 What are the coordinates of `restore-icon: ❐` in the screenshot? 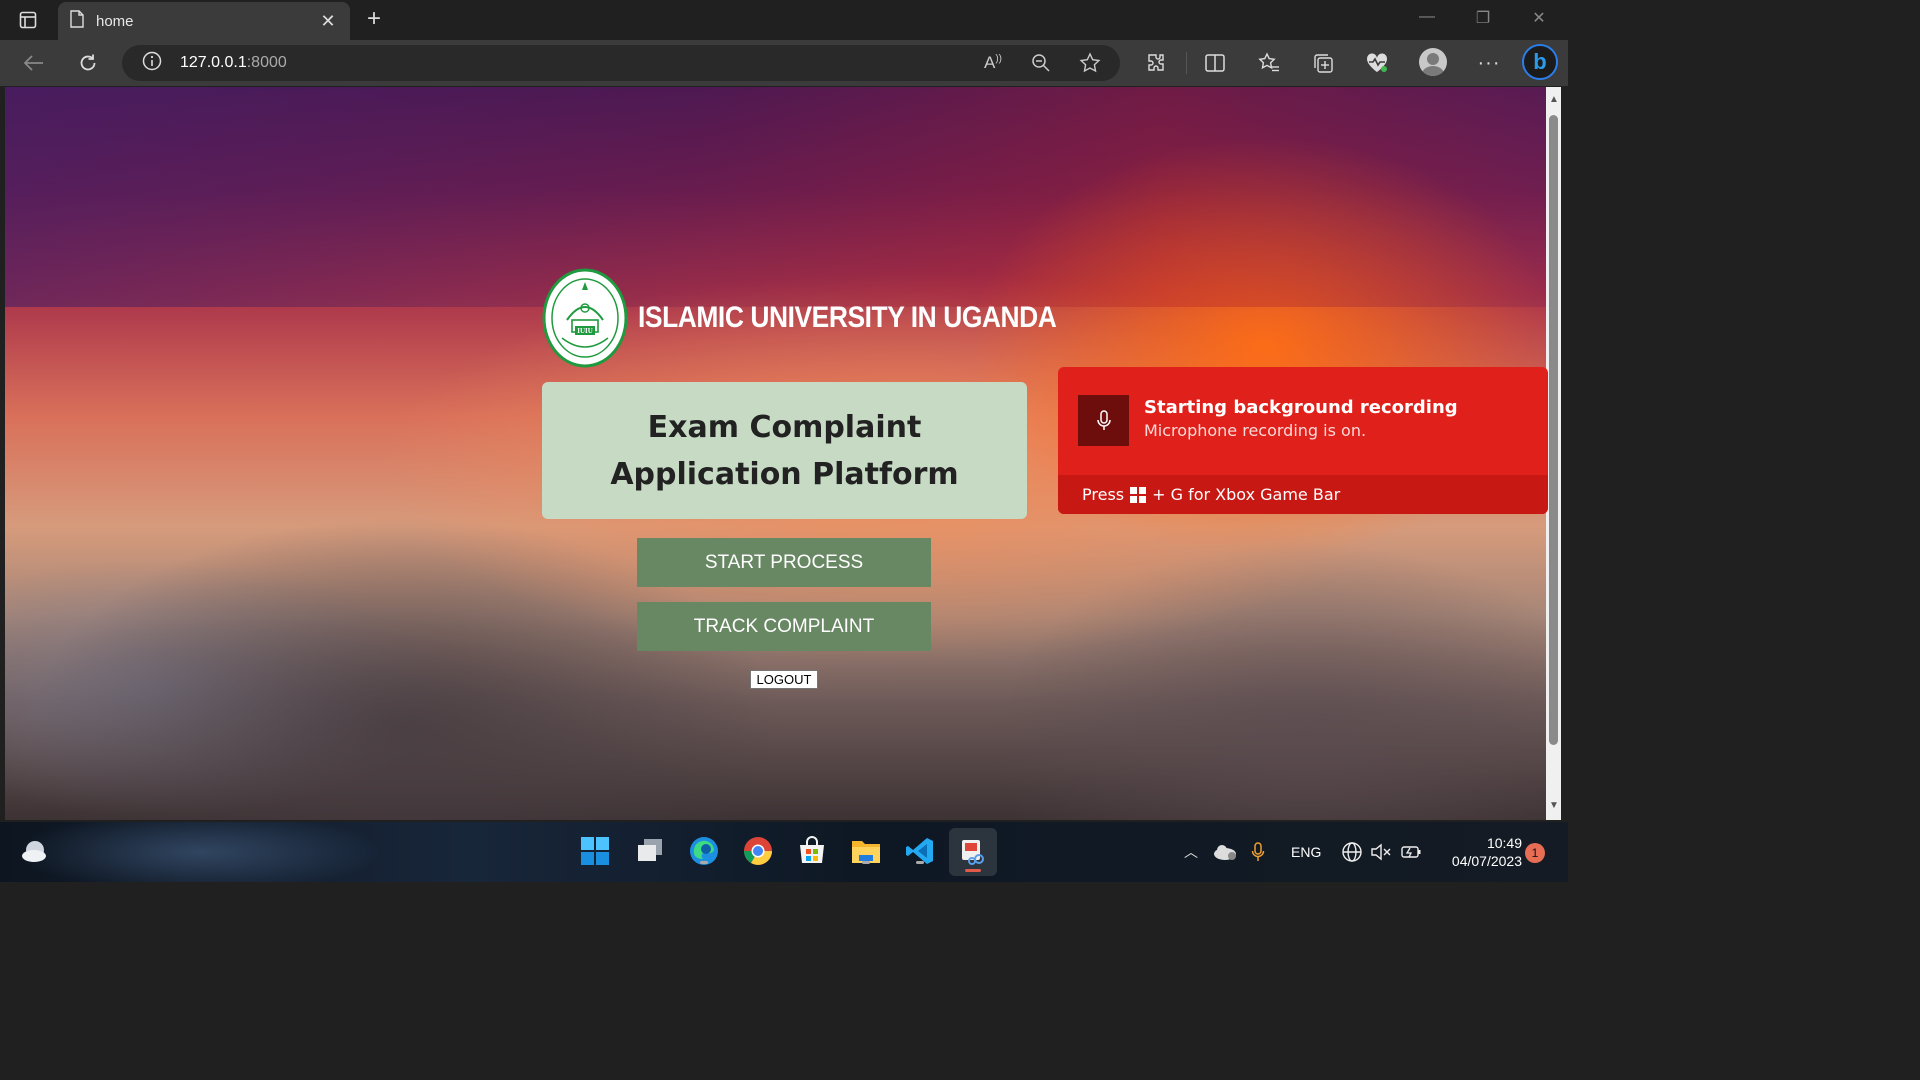 It's located at (1483, 18).